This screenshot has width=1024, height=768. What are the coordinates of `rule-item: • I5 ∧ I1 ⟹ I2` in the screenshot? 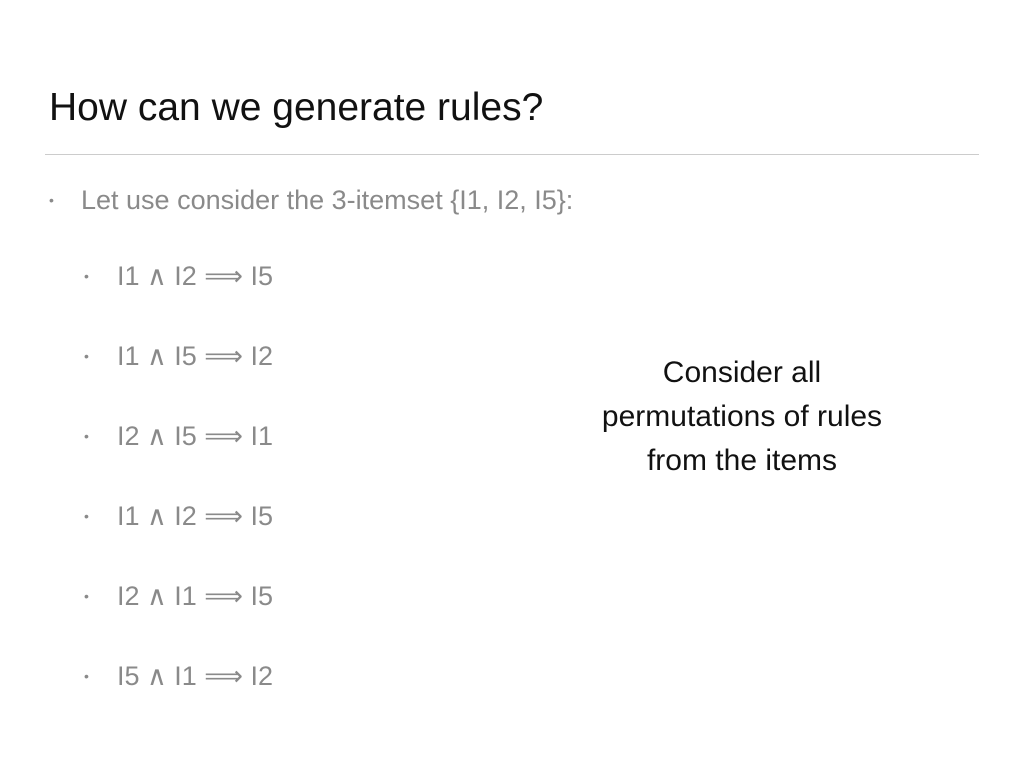 It's located at (178, 676).